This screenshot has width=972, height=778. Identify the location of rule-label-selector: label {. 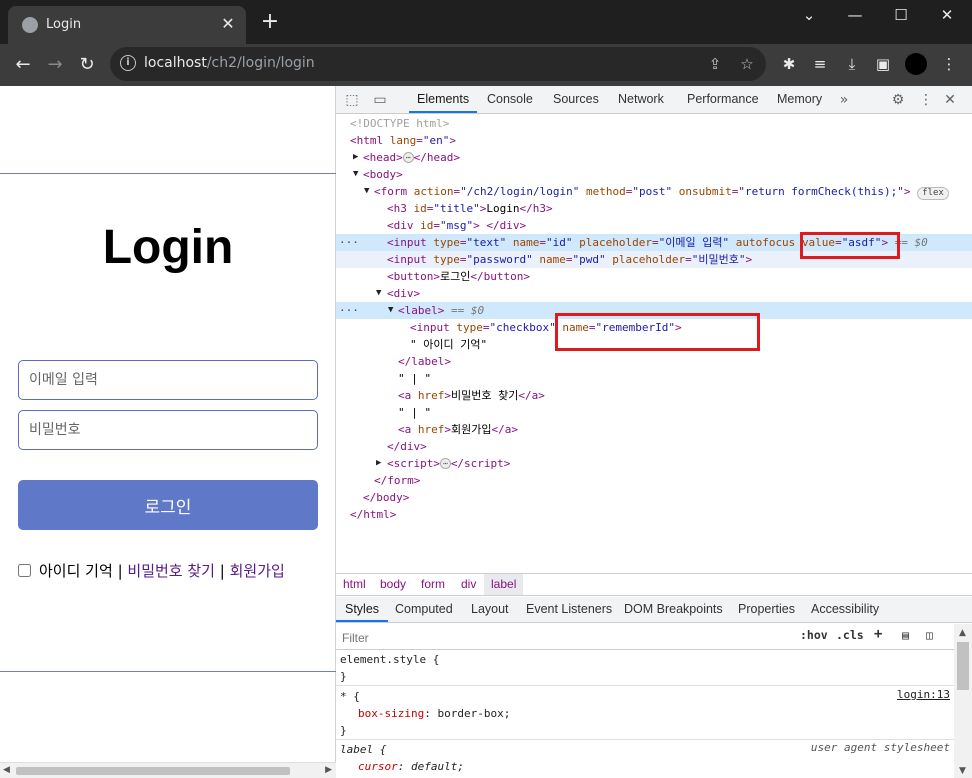
(363, 749).